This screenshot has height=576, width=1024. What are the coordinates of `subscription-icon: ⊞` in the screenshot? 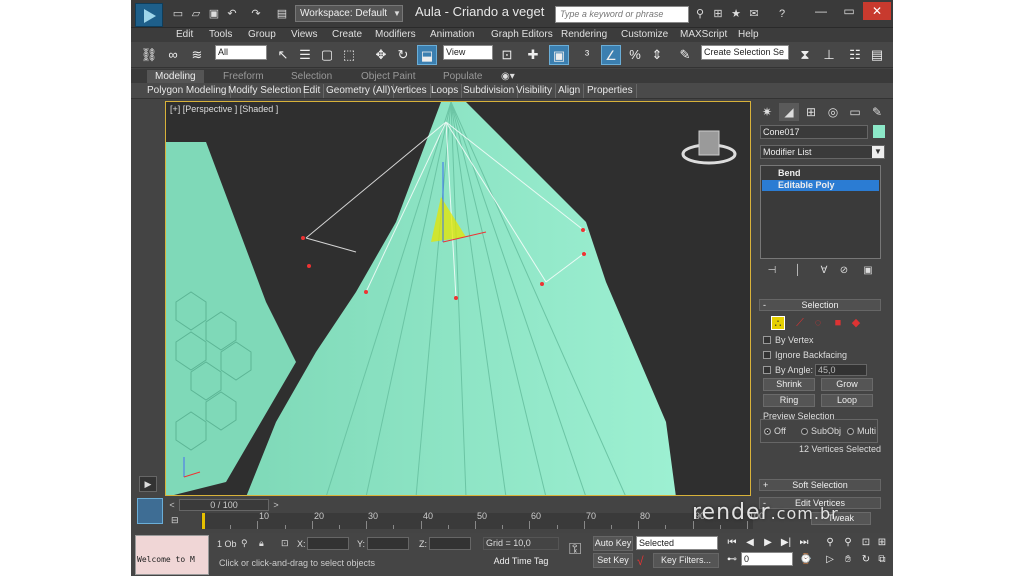 It's located at (718, 14).